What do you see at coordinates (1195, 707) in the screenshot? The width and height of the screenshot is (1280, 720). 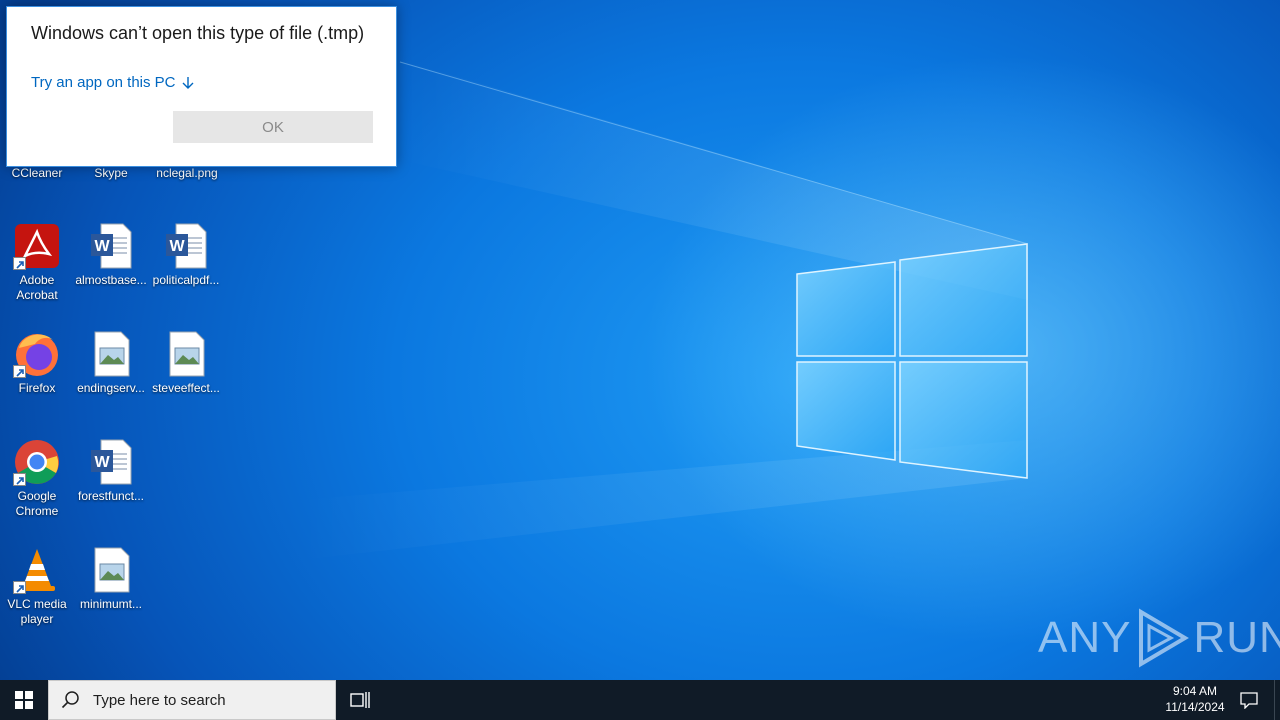 I see `clock-date: 11/14/2024` at bounding box center [1195, 707].